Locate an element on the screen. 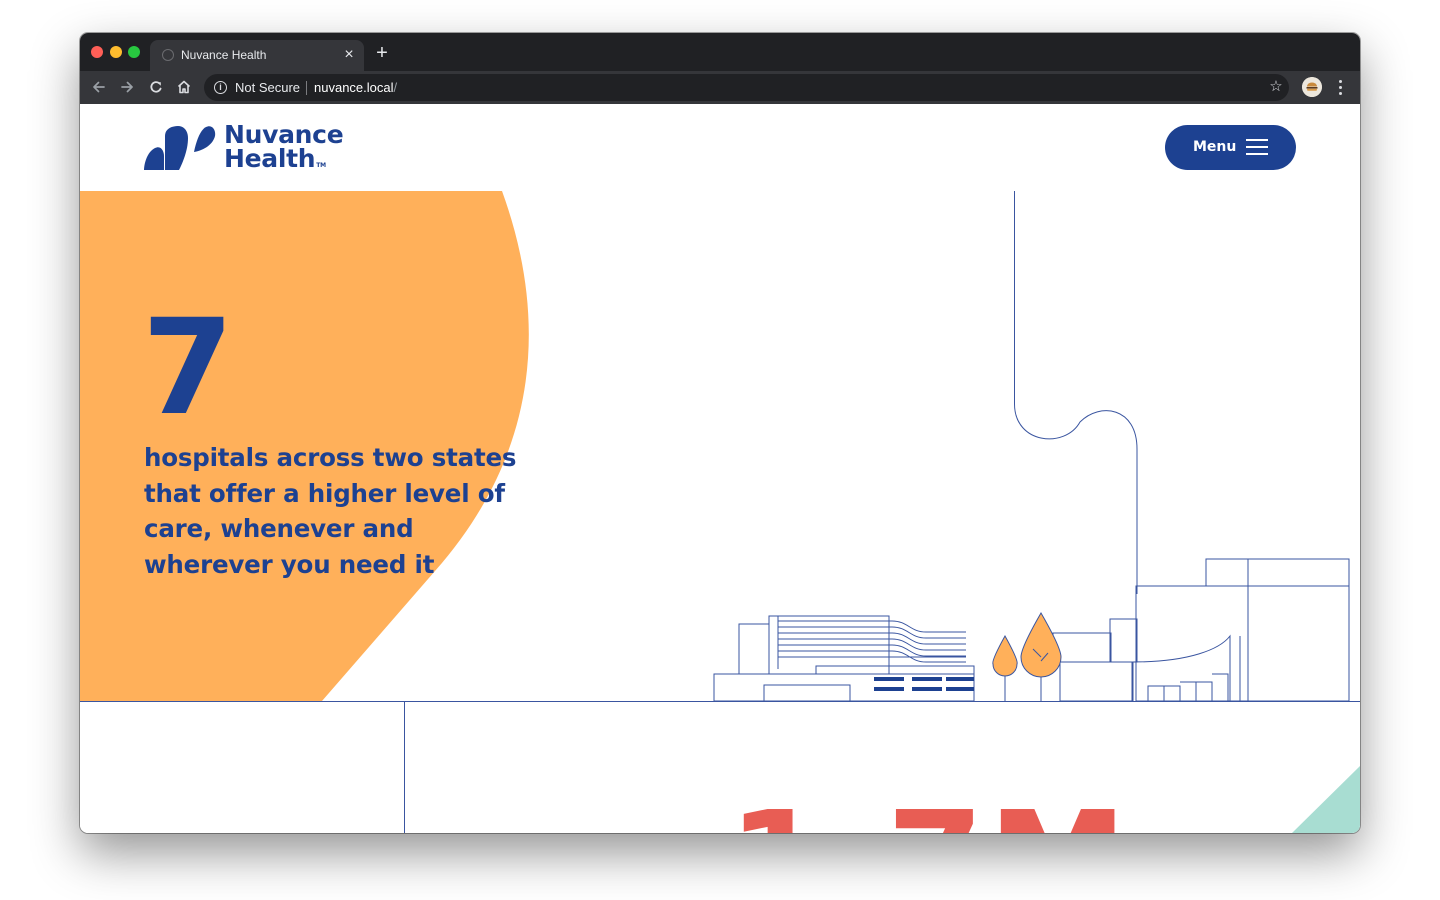 The height and width of the screenshot is (900, 1440). window-minimize-button is located at coordinates (116, 52).